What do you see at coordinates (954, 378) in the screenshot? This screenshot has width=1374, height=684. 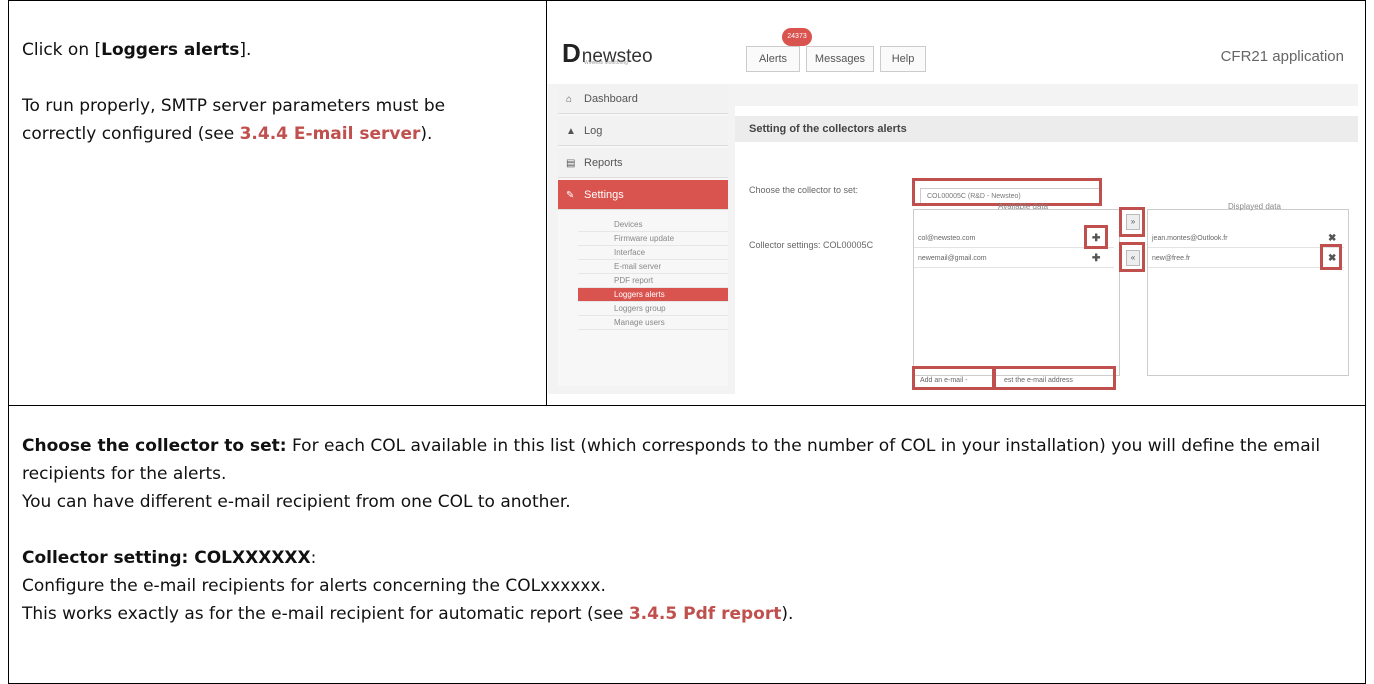 I see `highlight-add-email` at bounding box center [954, 378].